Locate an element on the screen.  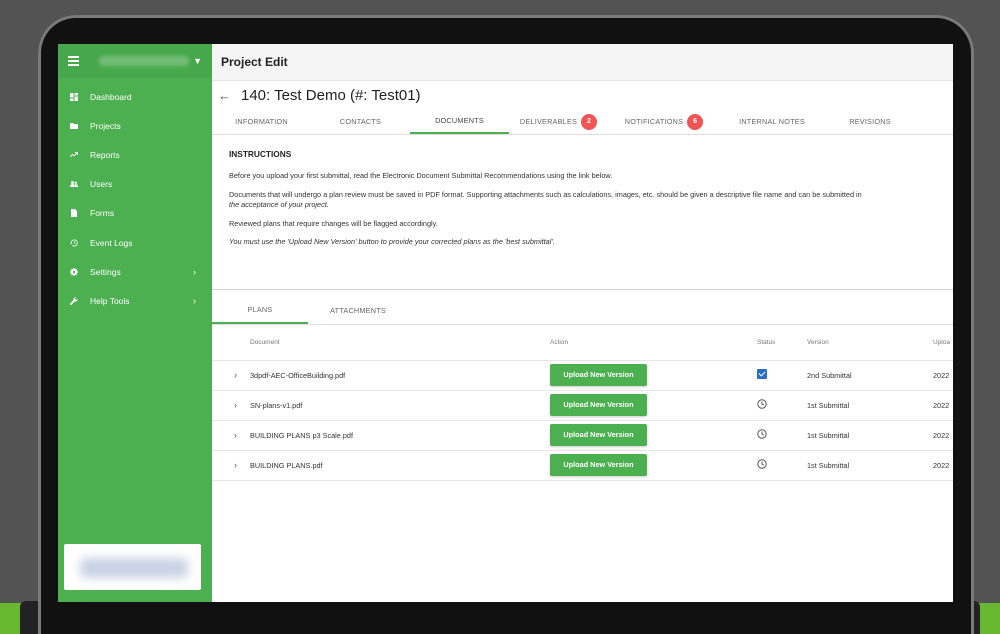
sidebar-item-label: Projects is located at coordinates (105, 125).